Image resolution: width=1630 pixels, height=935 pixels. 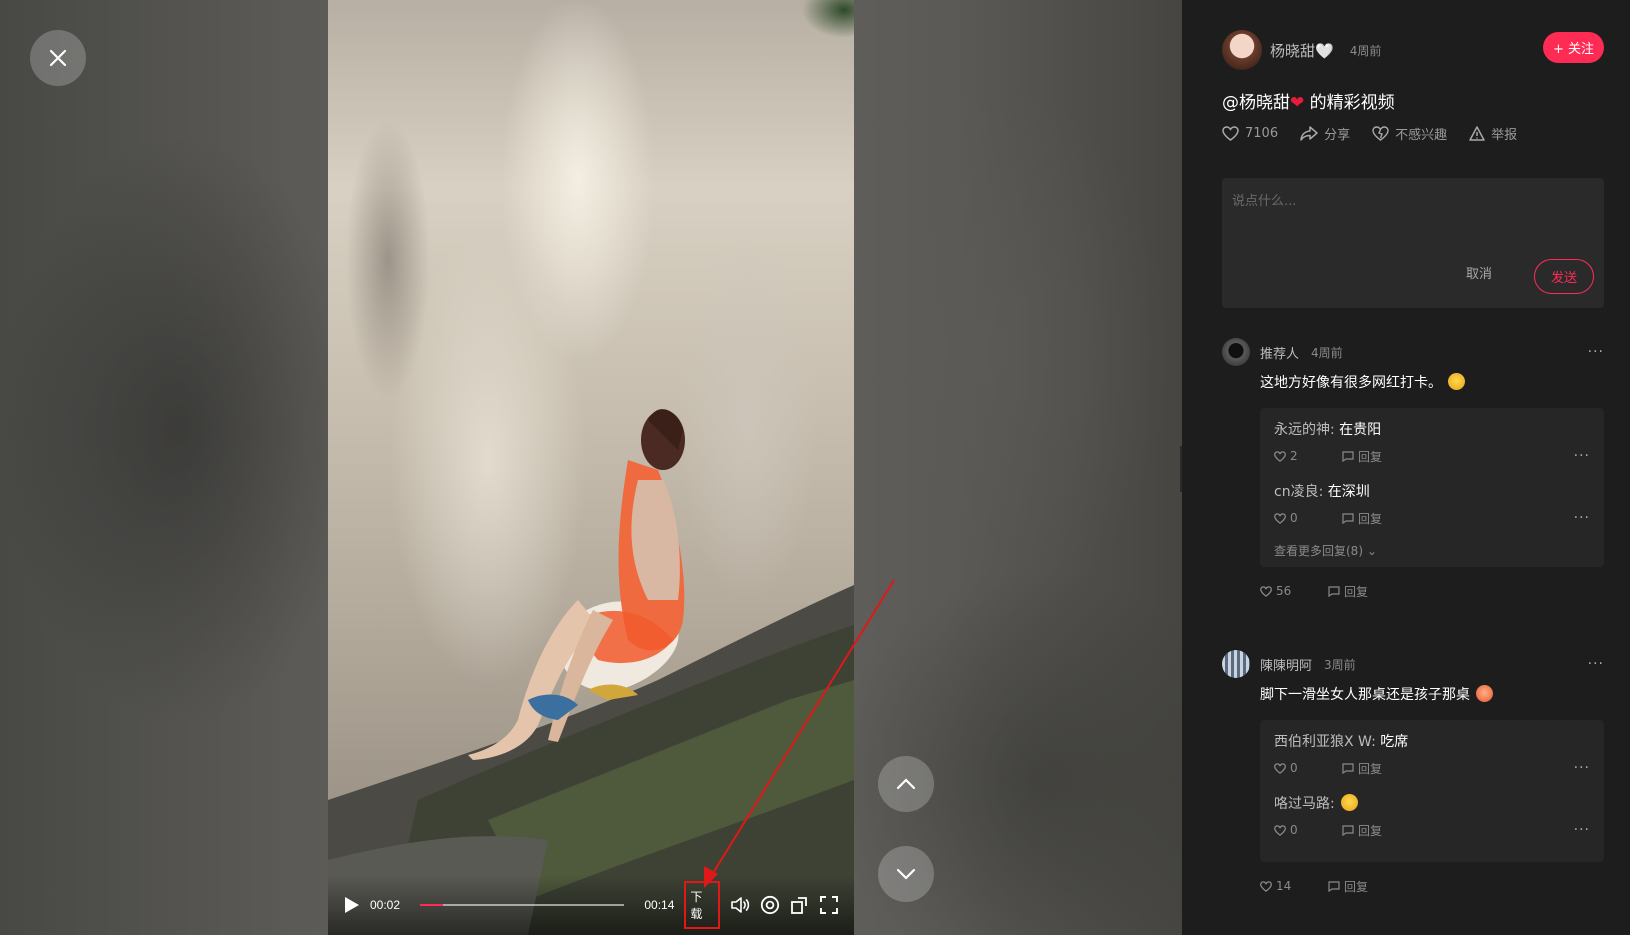 I want to click on close-button, so click(x=58, y=58).